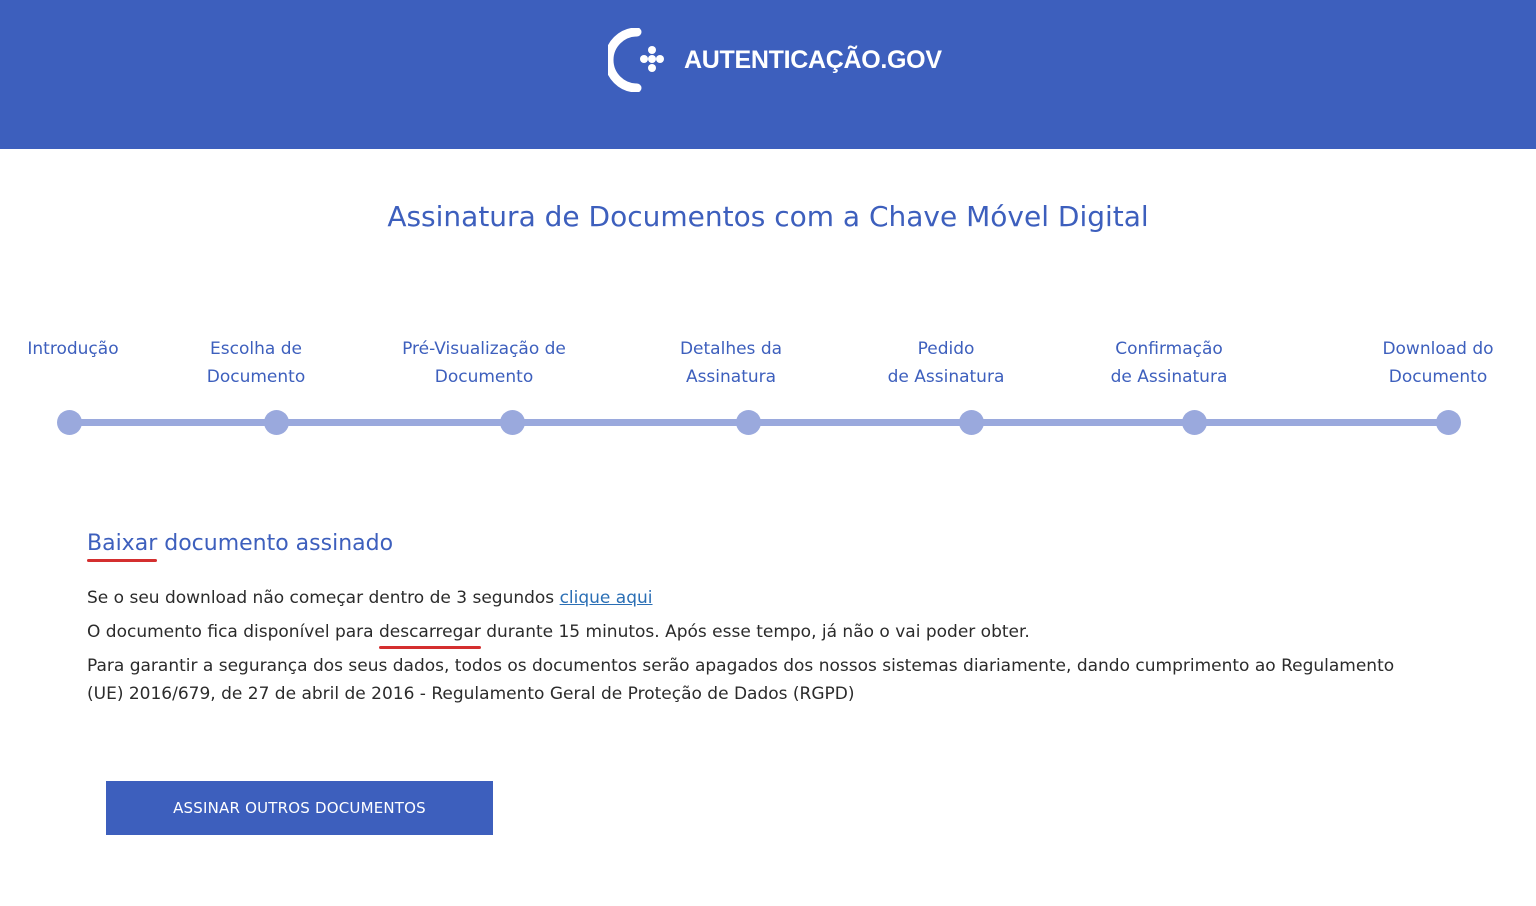 Image resolution: width=1536 pixels, height=906 pixels. I want to click on autenticacao-gov-logo-icon, so click(636, 60).